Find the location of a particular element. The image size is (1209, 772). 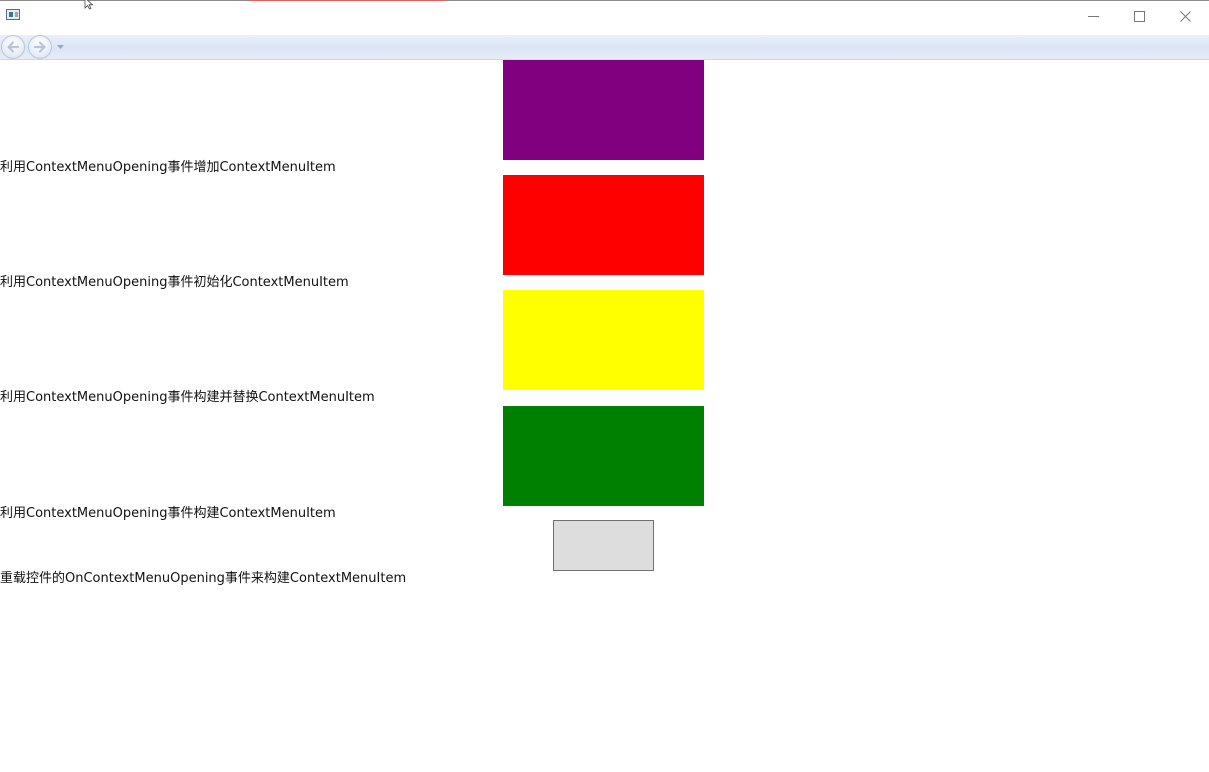

green-context-menu-rect is located at coordinates (603, 456).